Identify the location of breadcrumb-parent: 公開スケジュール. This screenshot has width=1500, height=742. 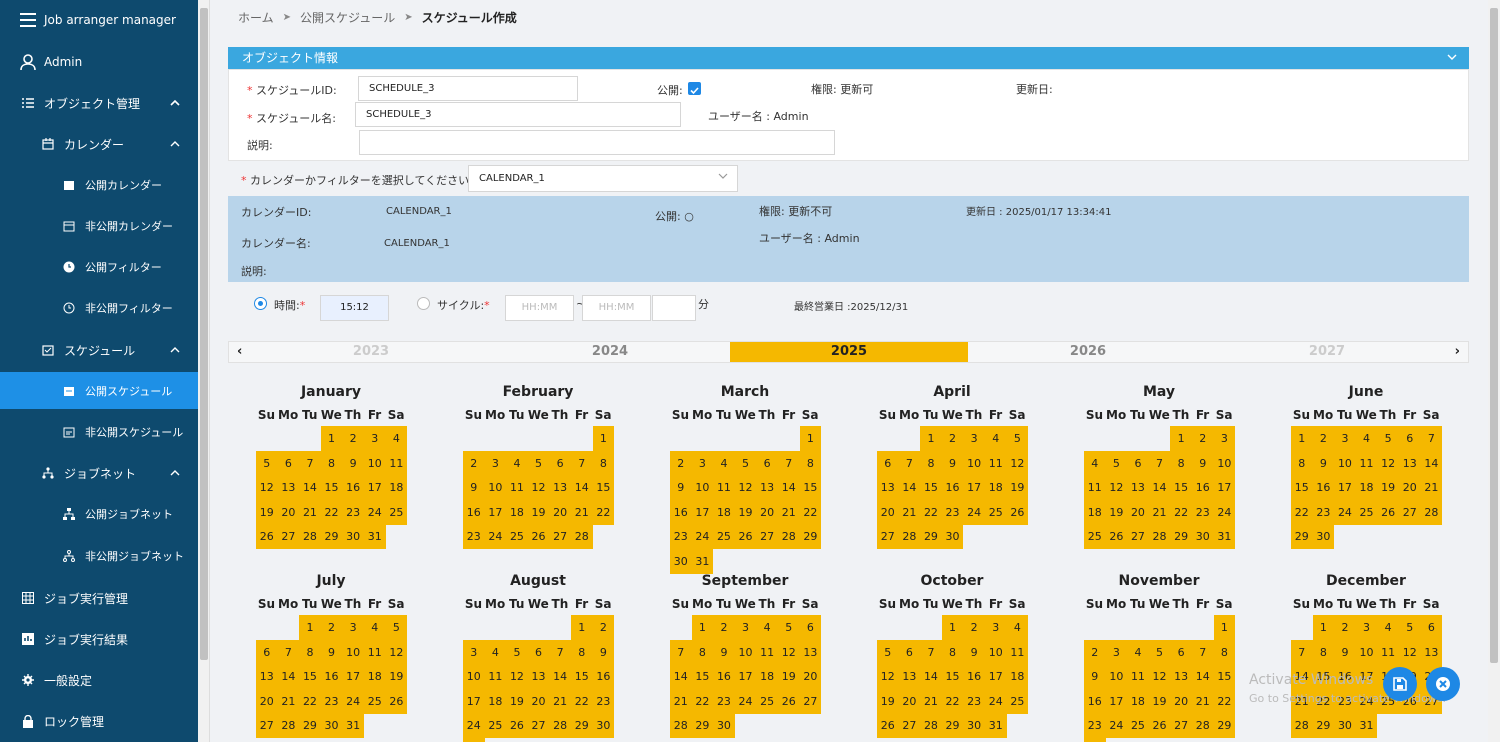
(347, 17).